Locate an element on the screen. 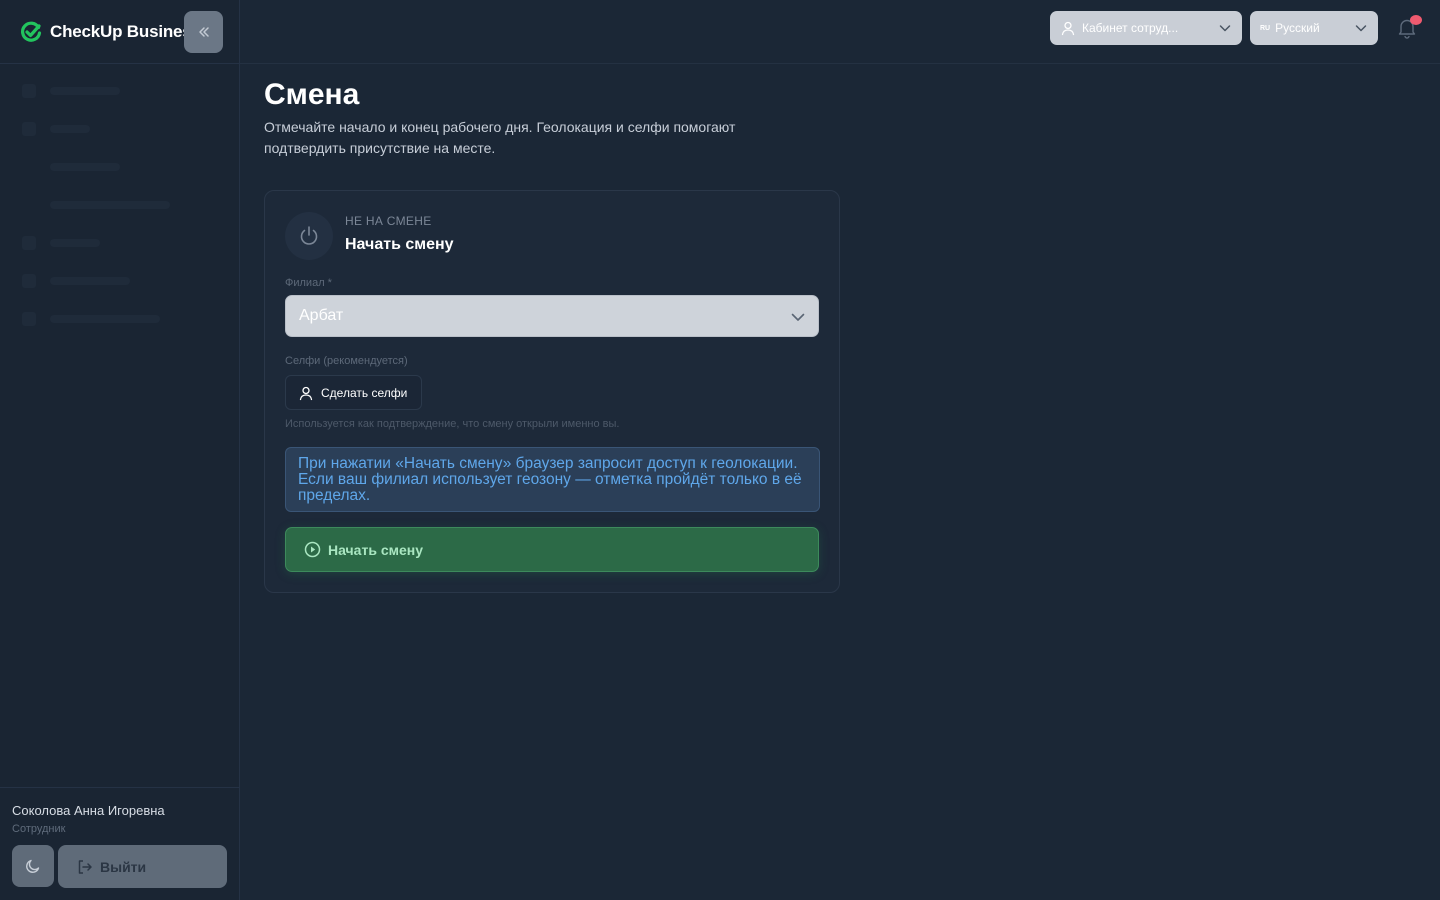  brand-name: CheckUp Business is located at coordinates (118, 31).